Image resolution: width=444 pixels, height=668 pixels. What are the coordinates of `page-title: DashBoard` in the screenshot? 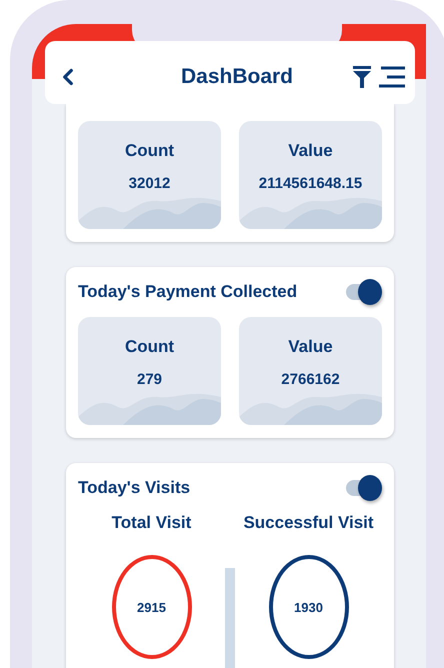 It's located at (237, 76).